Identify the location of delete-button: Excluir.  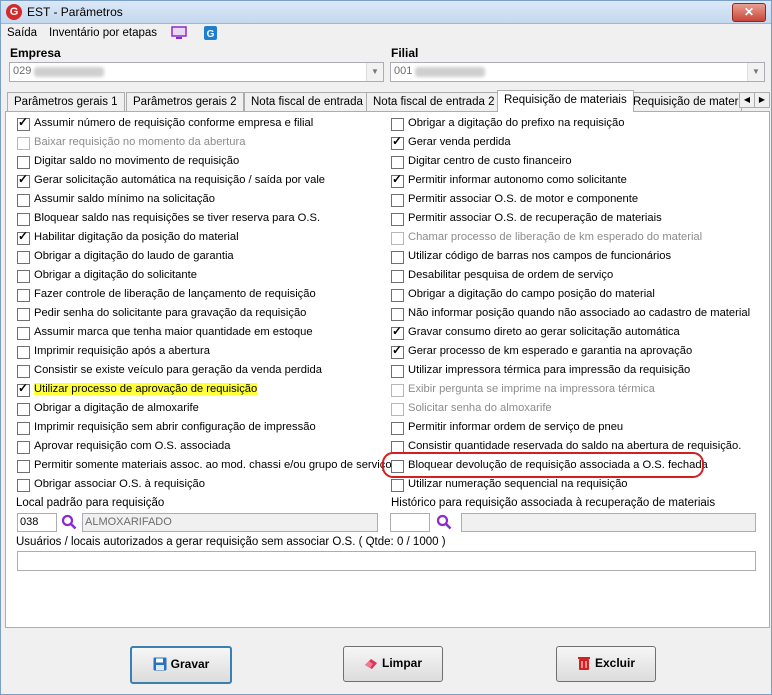
(606, 664).